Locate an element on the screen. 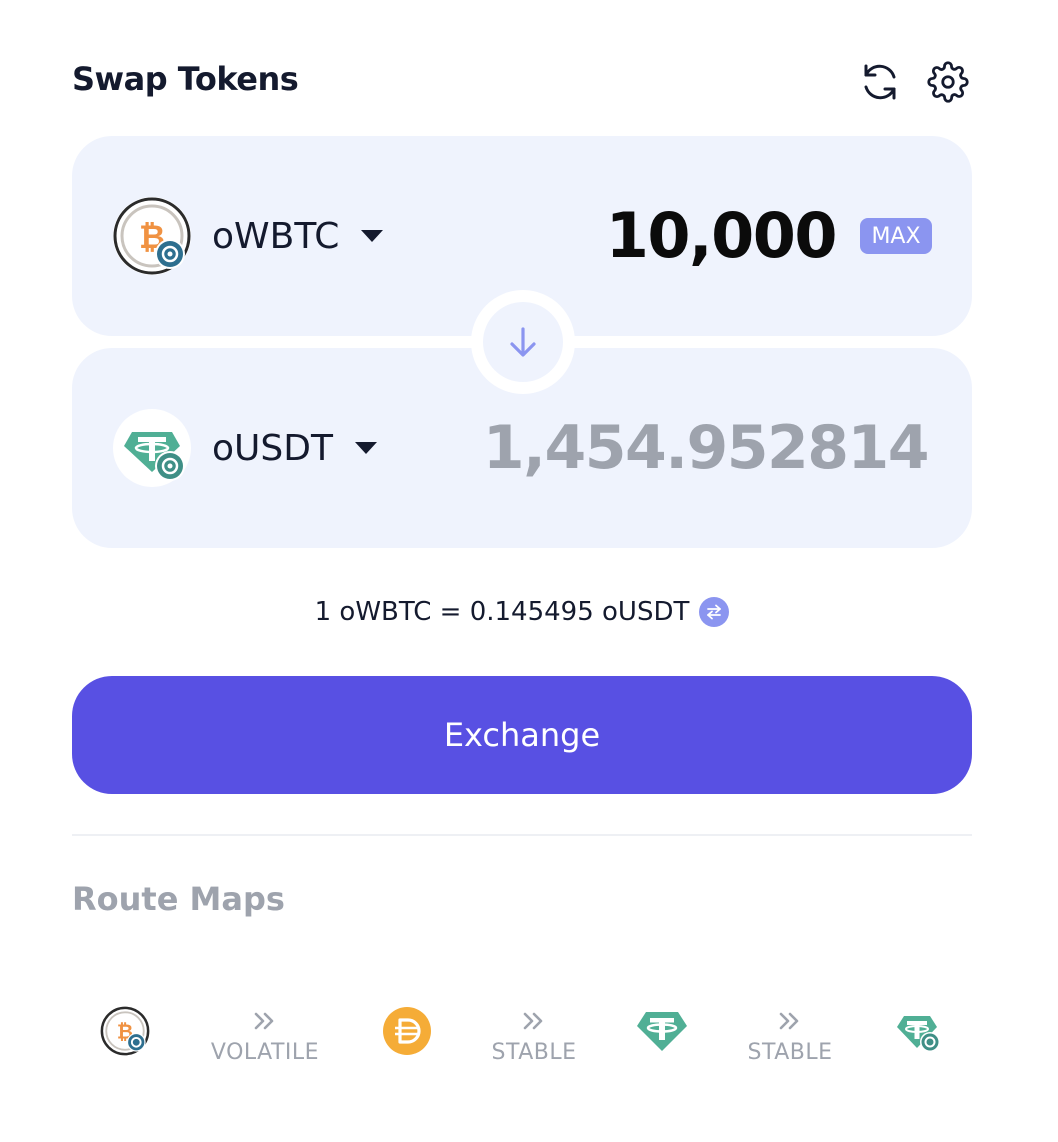  exchange-button: Exchange is located at coordinates (522, 735).